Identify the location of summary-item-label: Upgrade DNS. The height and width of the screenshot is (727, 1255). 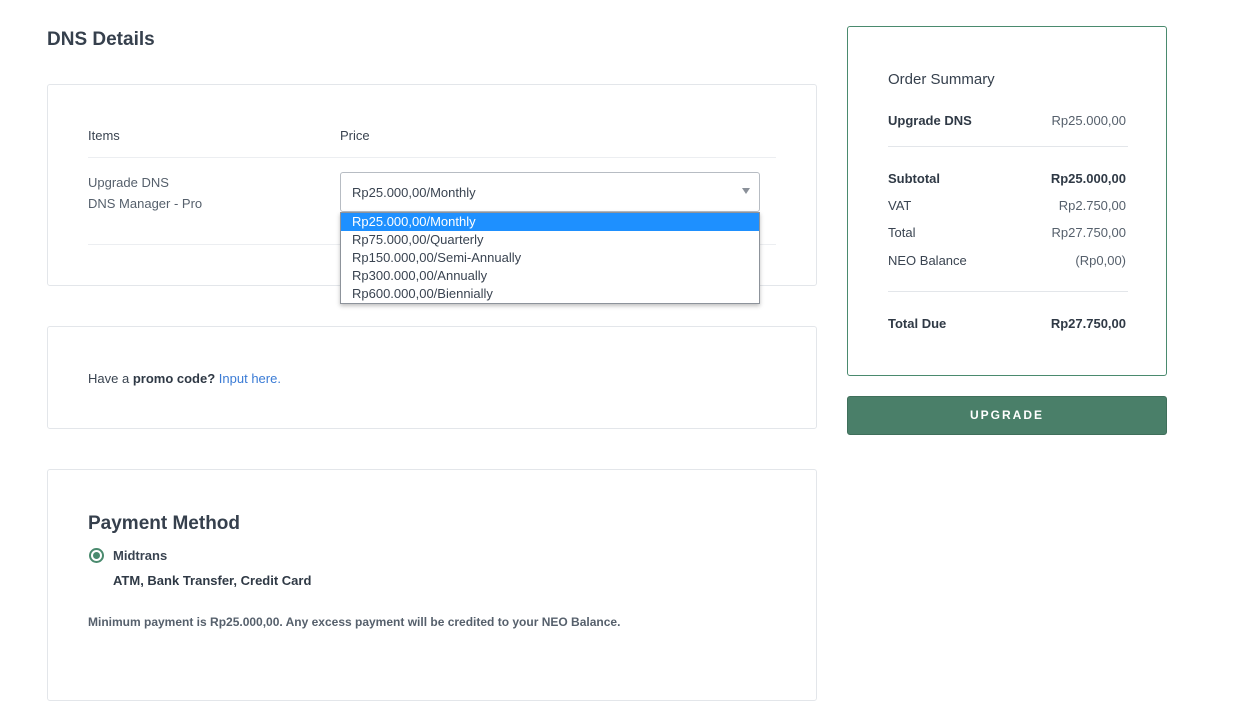
(930, 120).